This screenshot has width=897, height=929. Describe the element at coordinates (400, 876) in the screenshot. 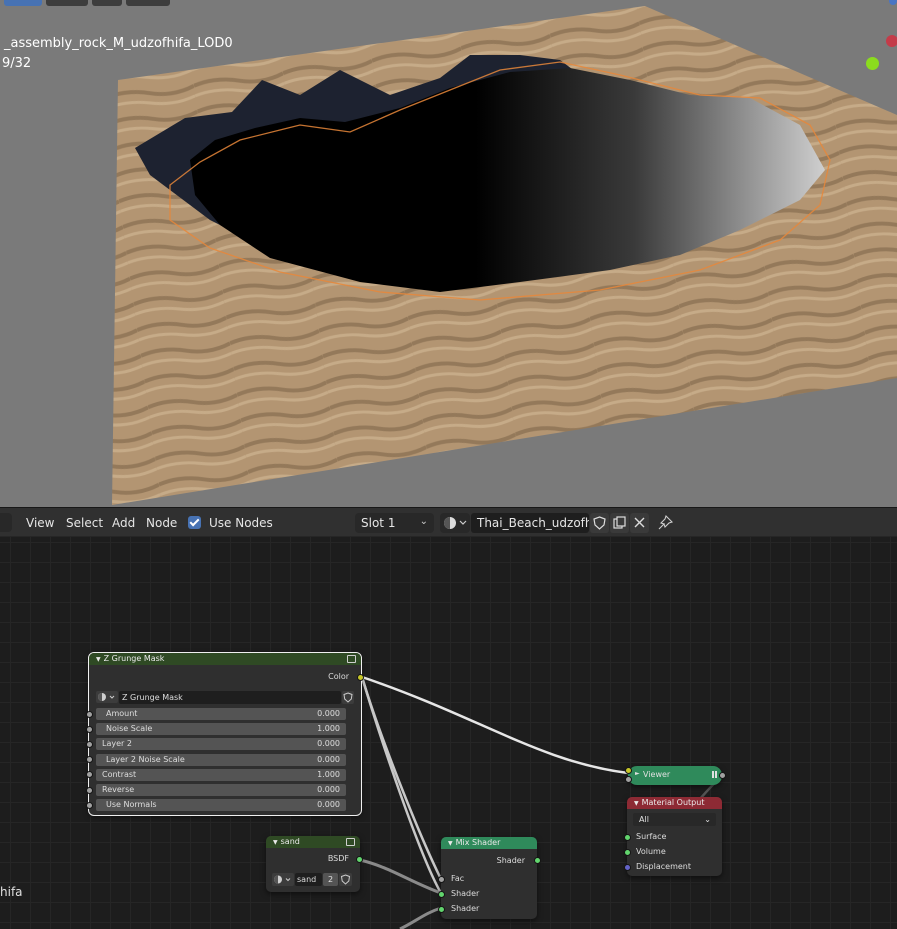

I see `link-sand-shader` at that location.